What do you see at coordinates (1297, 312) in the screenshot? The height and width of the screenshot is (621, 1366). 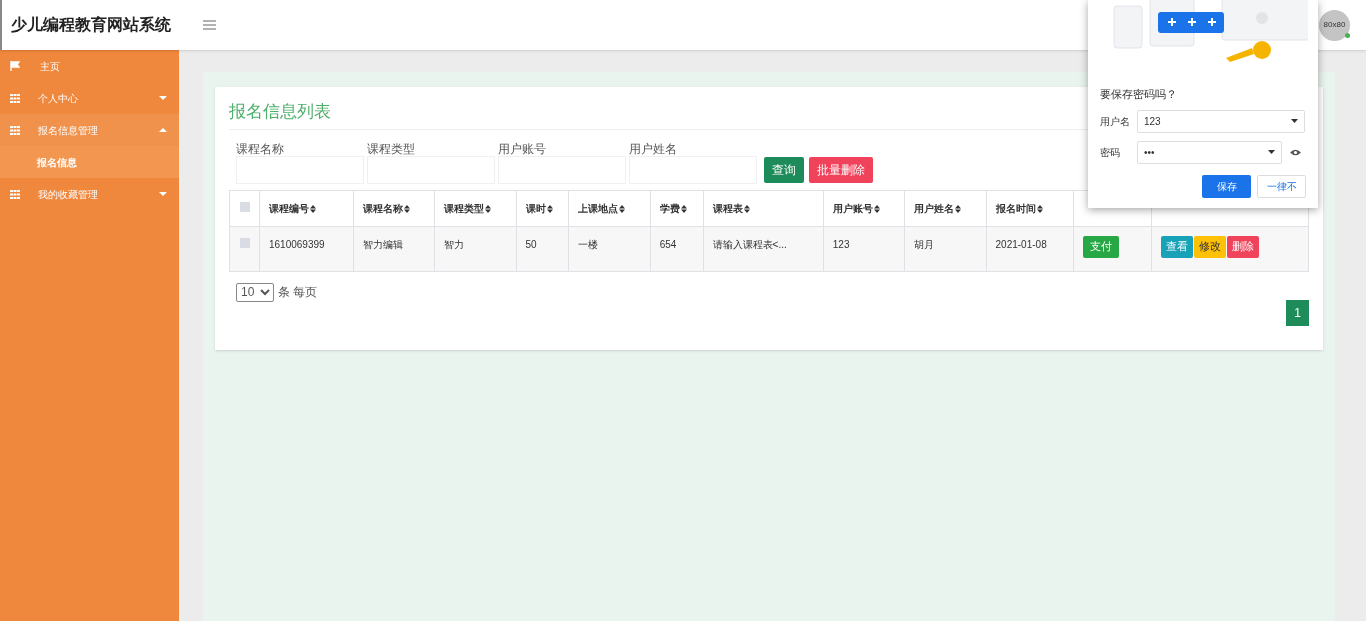 I see `page-button: 1` at bounding box center [1297, 312].